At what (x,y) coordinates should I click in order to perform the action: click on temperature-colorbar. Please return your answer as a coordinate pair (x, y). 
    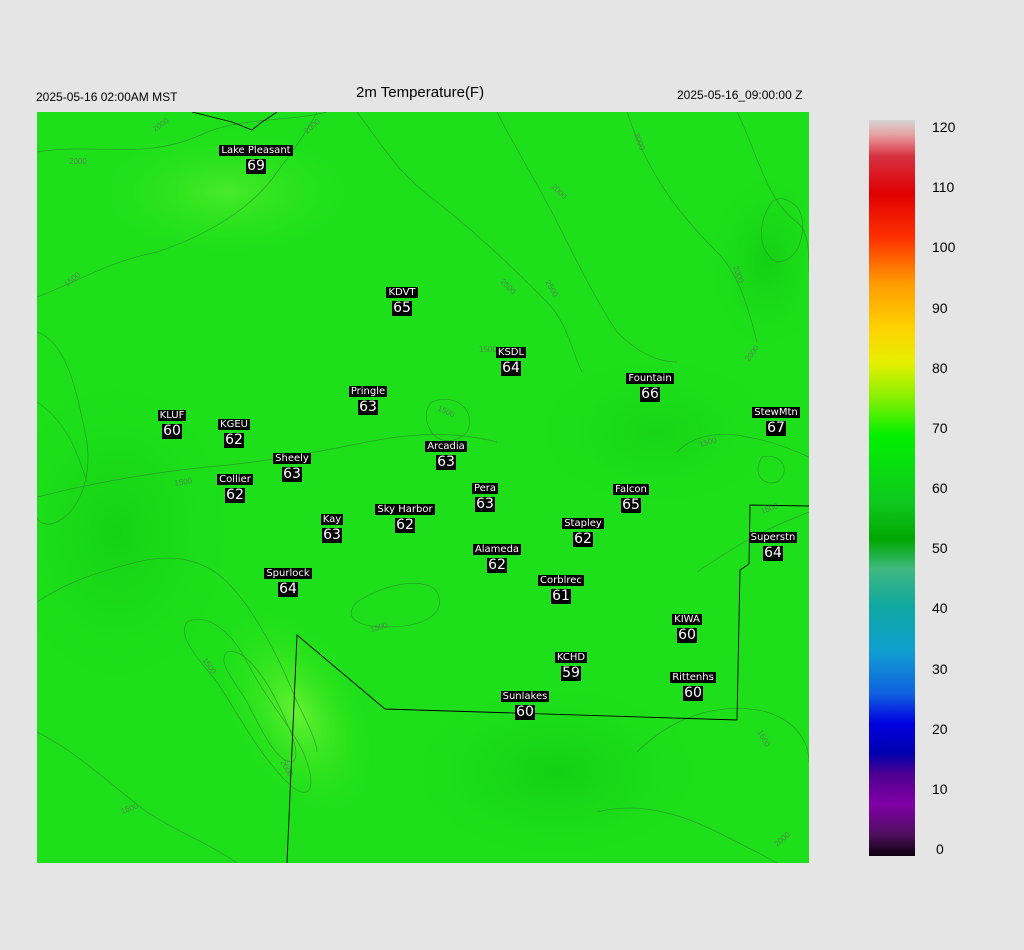
    Looking at the image, I should click on (892, 488).